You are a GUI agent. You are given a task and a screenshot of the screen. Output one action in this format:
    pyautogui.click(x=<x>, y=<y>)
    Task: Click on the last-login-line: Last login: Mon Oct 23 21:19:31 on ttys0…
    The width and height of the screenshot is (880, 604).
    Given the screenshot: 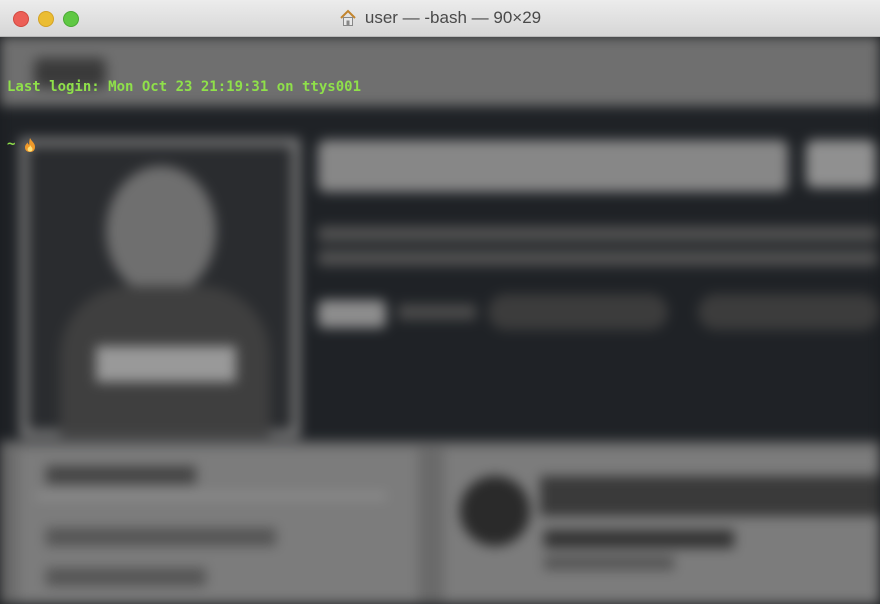 What is the action you would take?
    pyautogui.click(x=184, y=87)
    